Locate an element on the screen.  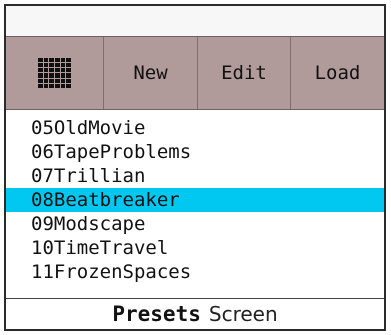
preset-item-08beatbreaker: 08Beatbreaker is located at coordinates (195, 200).